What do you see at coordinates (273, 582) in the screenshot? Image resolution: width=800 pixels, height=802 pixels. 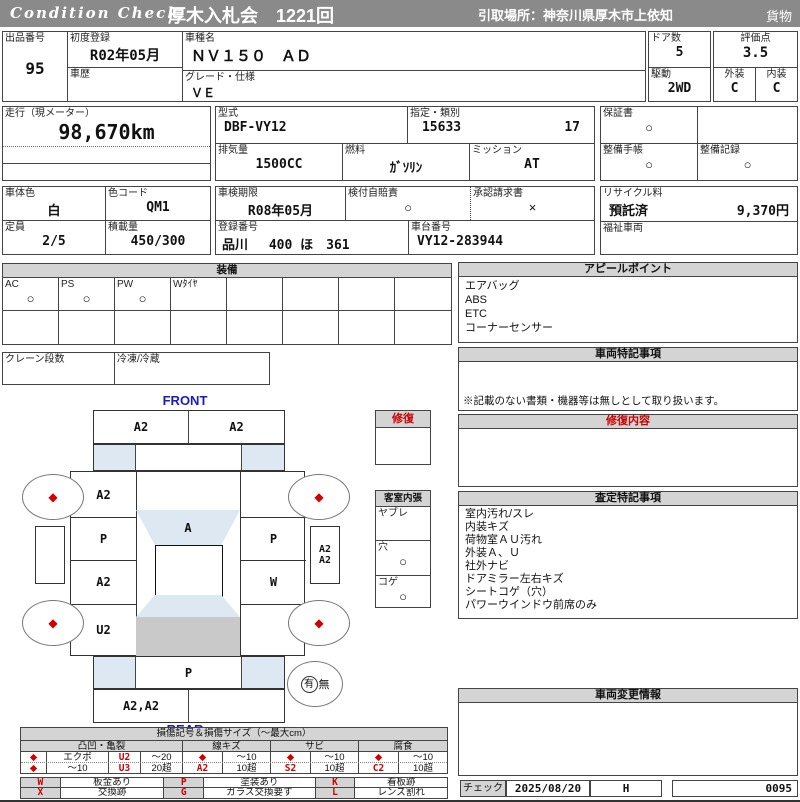 I see `zone-right-rear-door: W` at bounding box center [273, 582].